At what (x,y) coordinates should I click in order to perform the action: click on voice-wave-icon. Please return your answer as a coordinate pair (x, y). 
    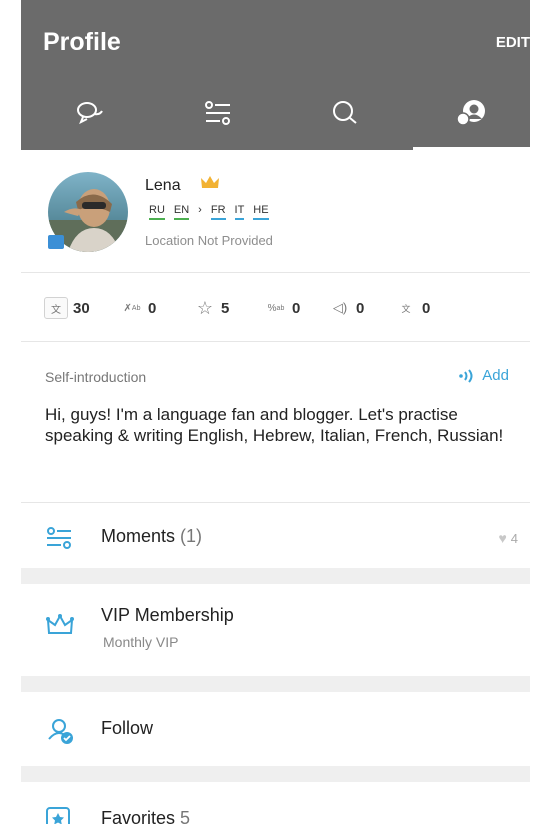
    Looking at the image, I should click on (466, 375).